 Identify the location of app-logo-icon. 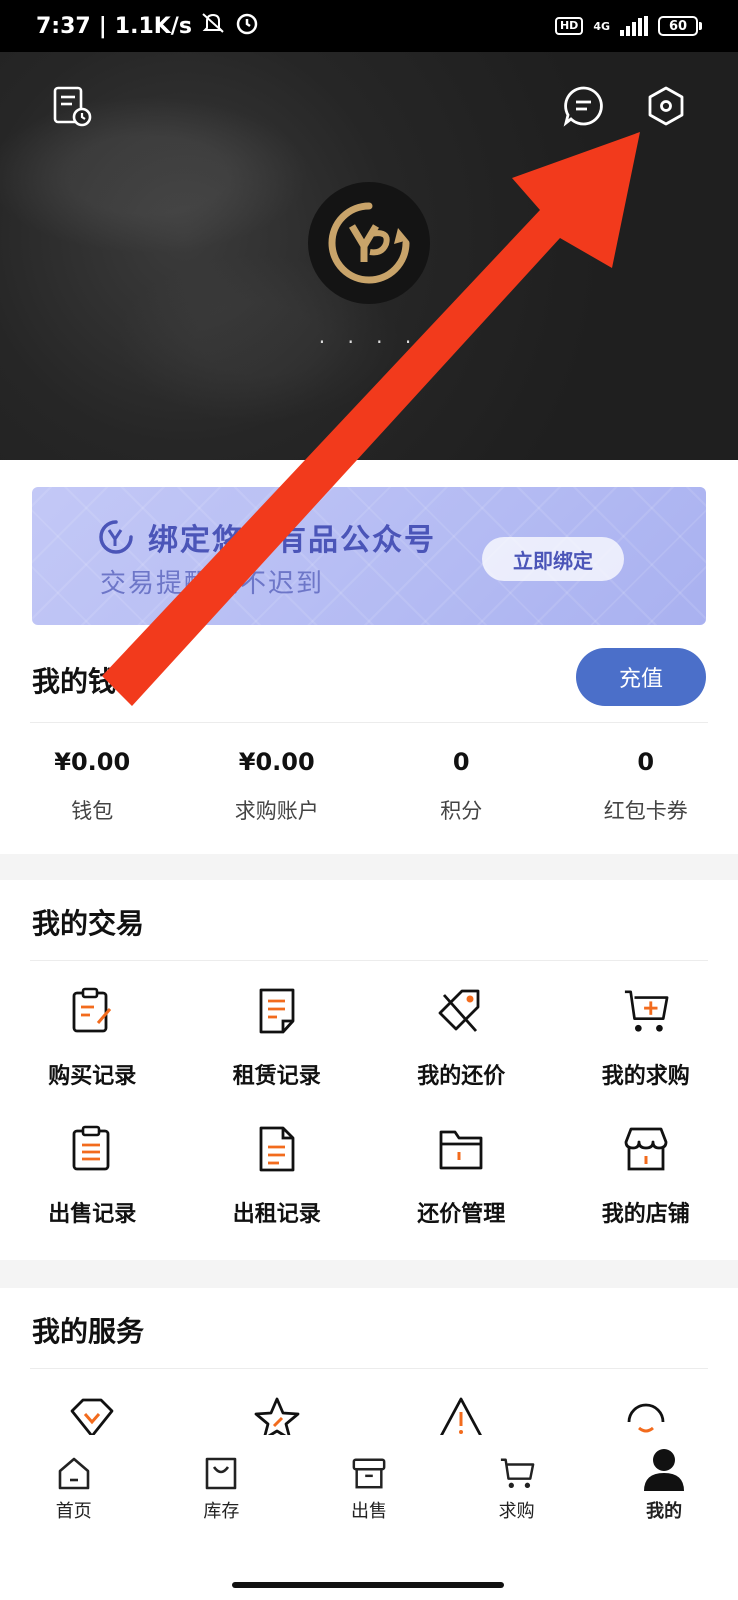
(369, 243).